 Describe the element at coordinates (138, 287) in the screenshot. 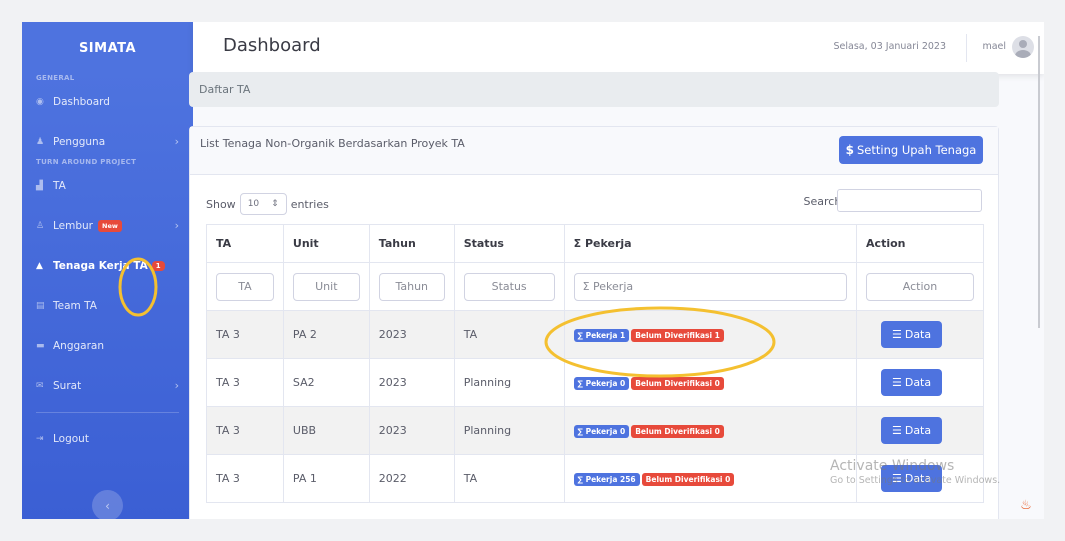

I see `highlight-ellipse-badge` at that location.